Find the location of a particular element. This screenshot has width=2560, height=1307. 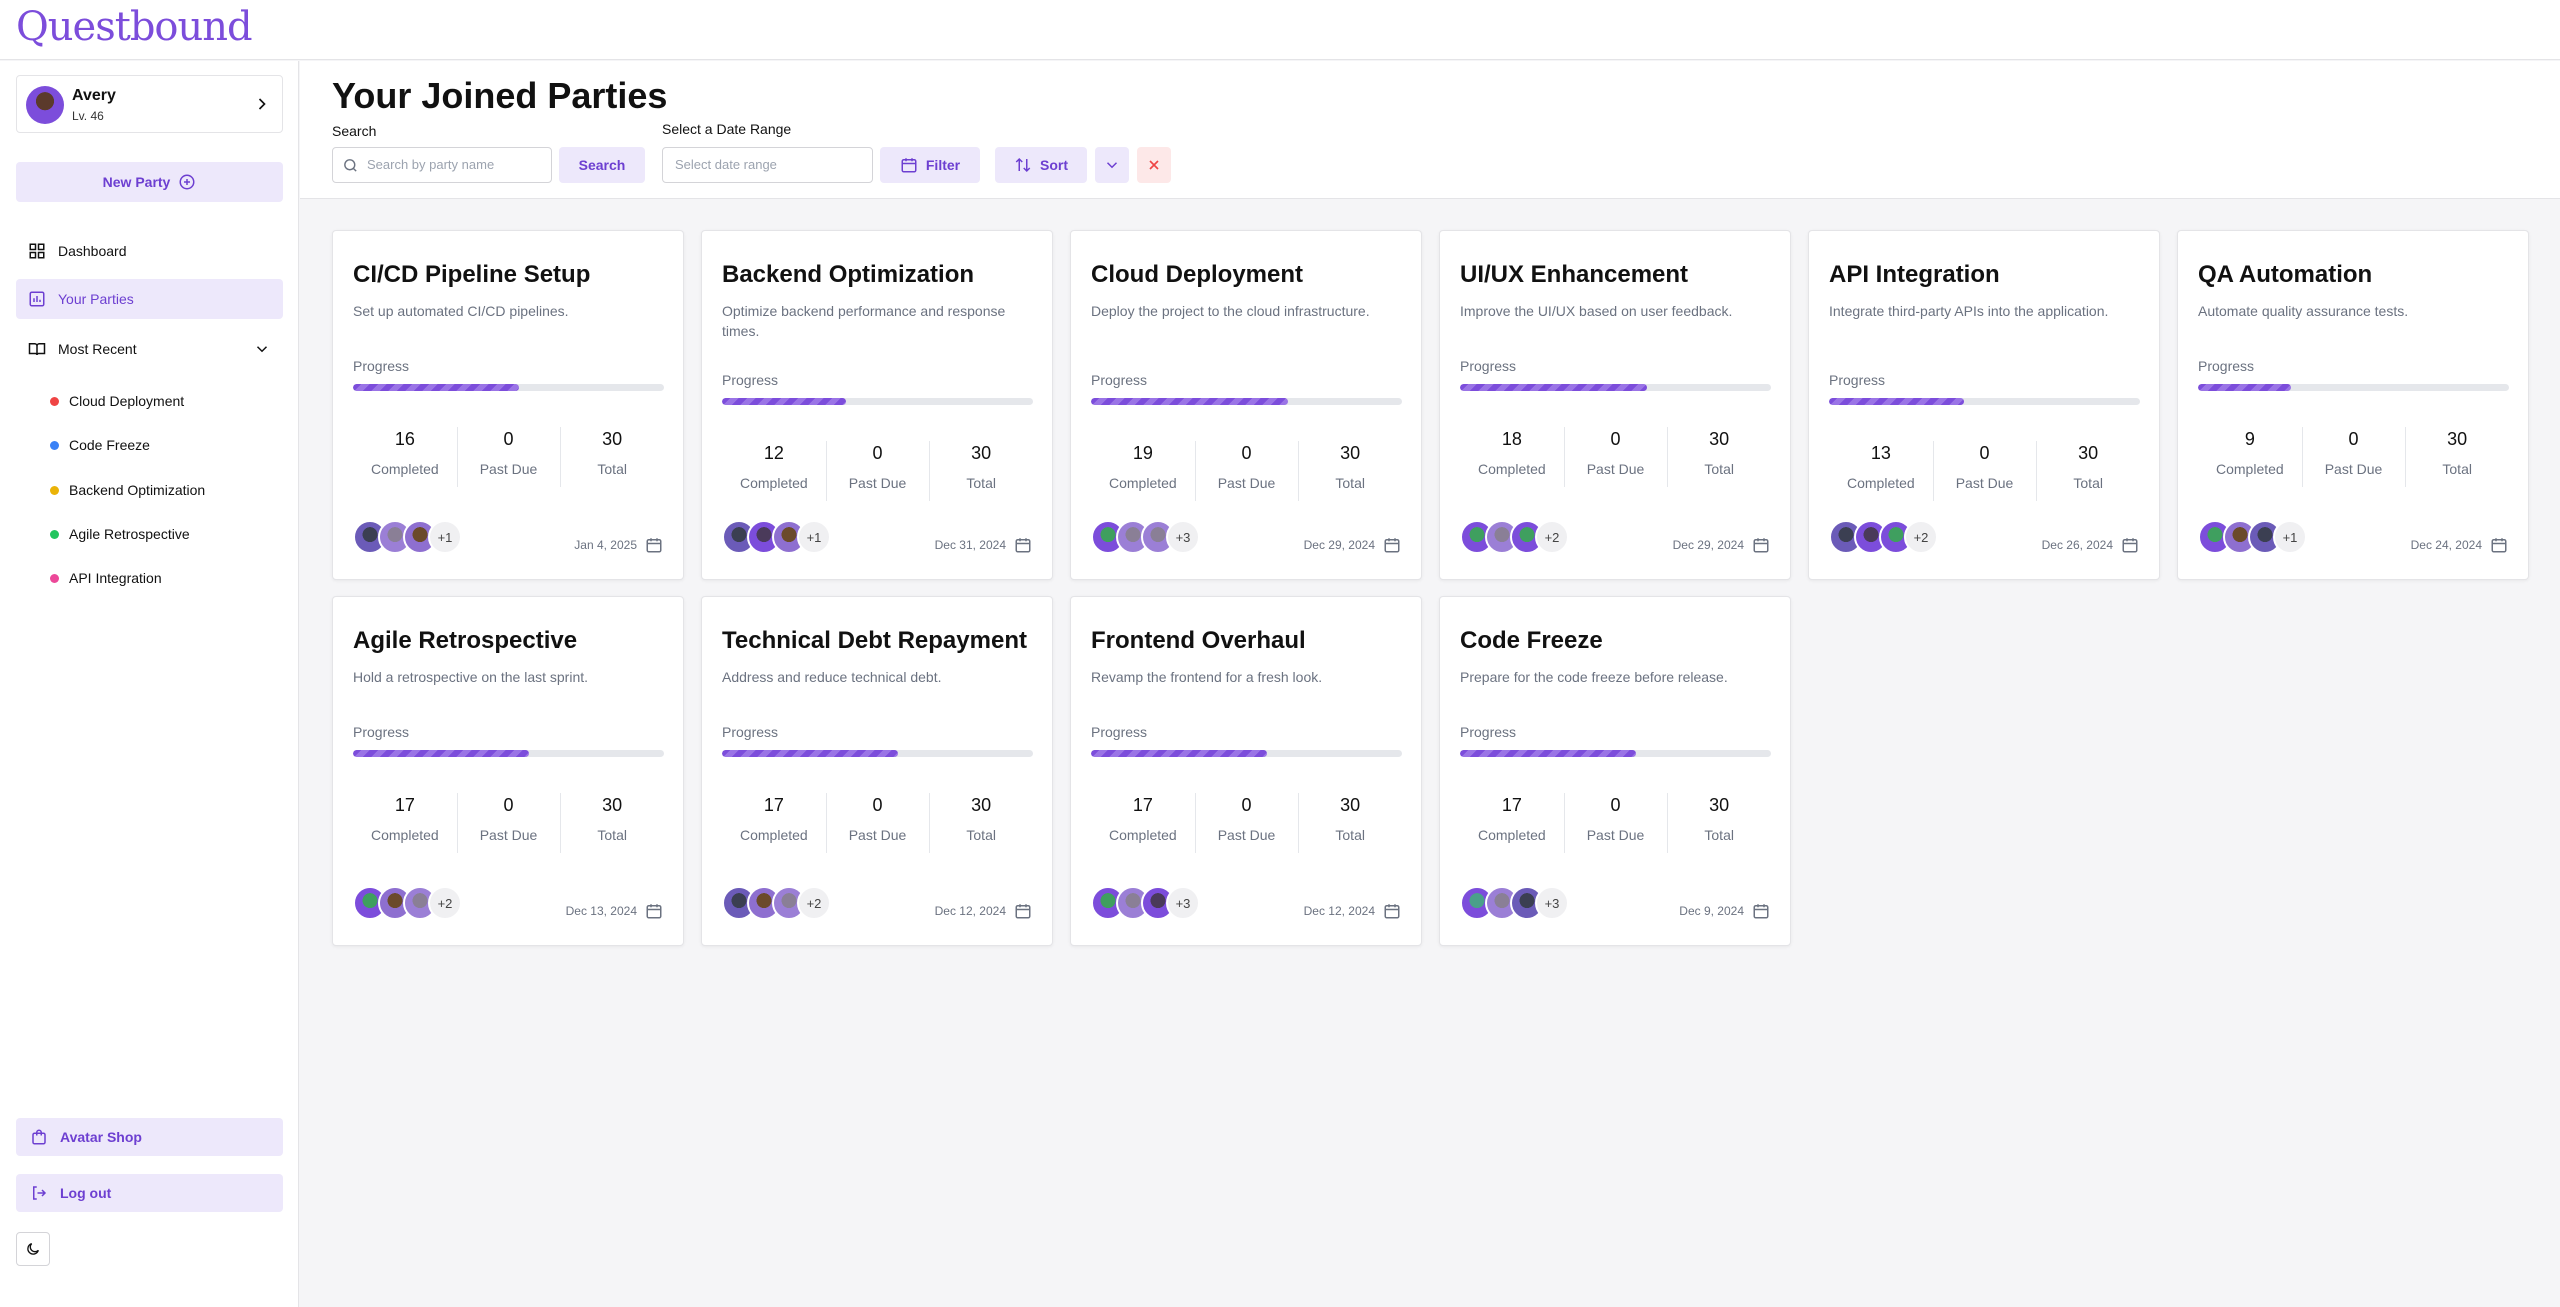

recent-item: Backend Optimization is located at coordinates (127, 490).